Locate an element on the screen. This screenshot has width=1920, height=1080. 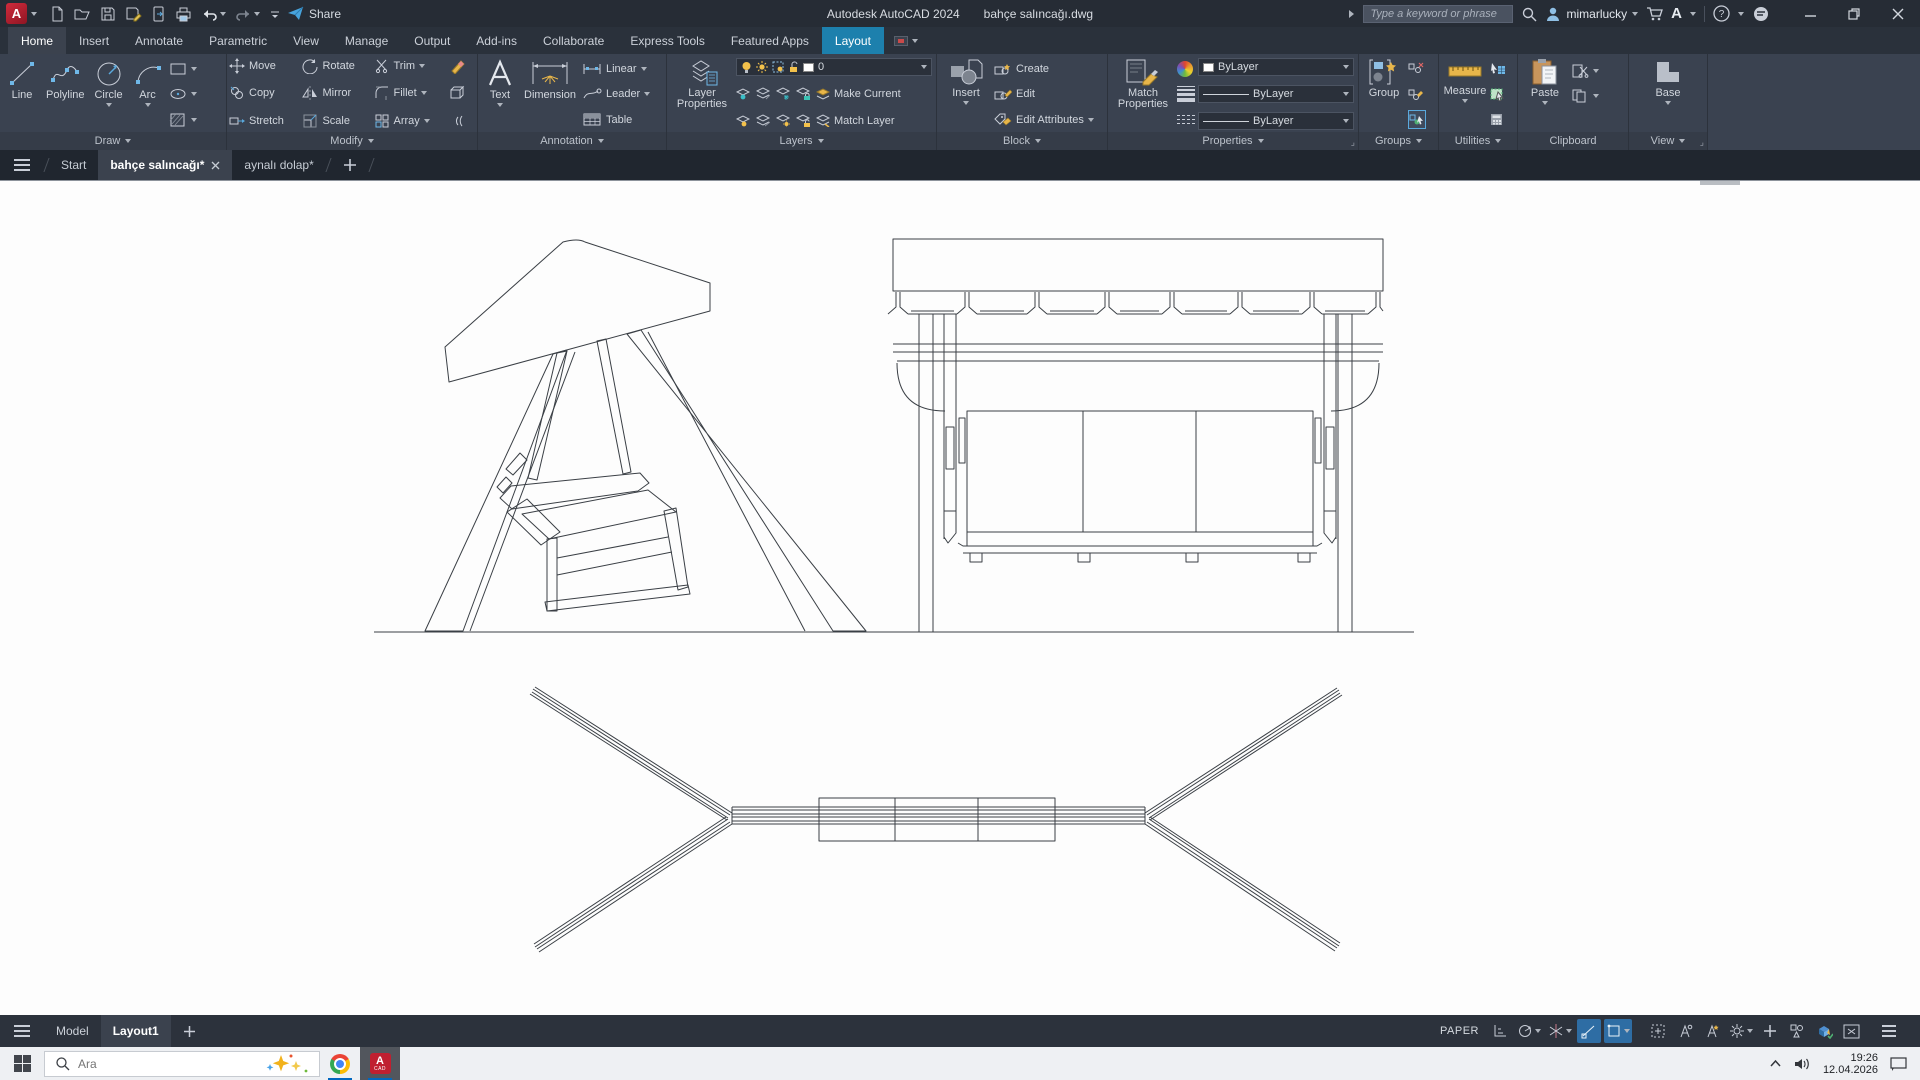
tray-chevron-icon is located at coordinates (1775, 1063).